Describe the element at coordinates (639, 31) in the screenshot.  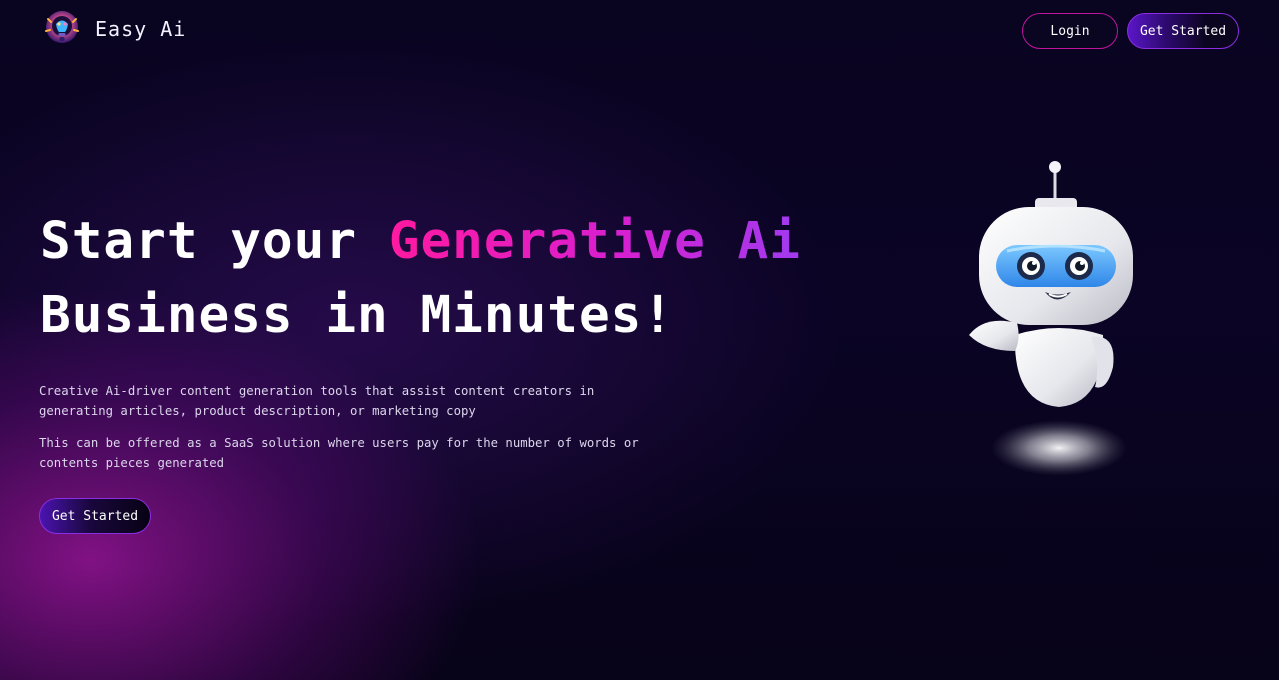
I see `top-nav: Easy Ai Login Get Started` at that location.